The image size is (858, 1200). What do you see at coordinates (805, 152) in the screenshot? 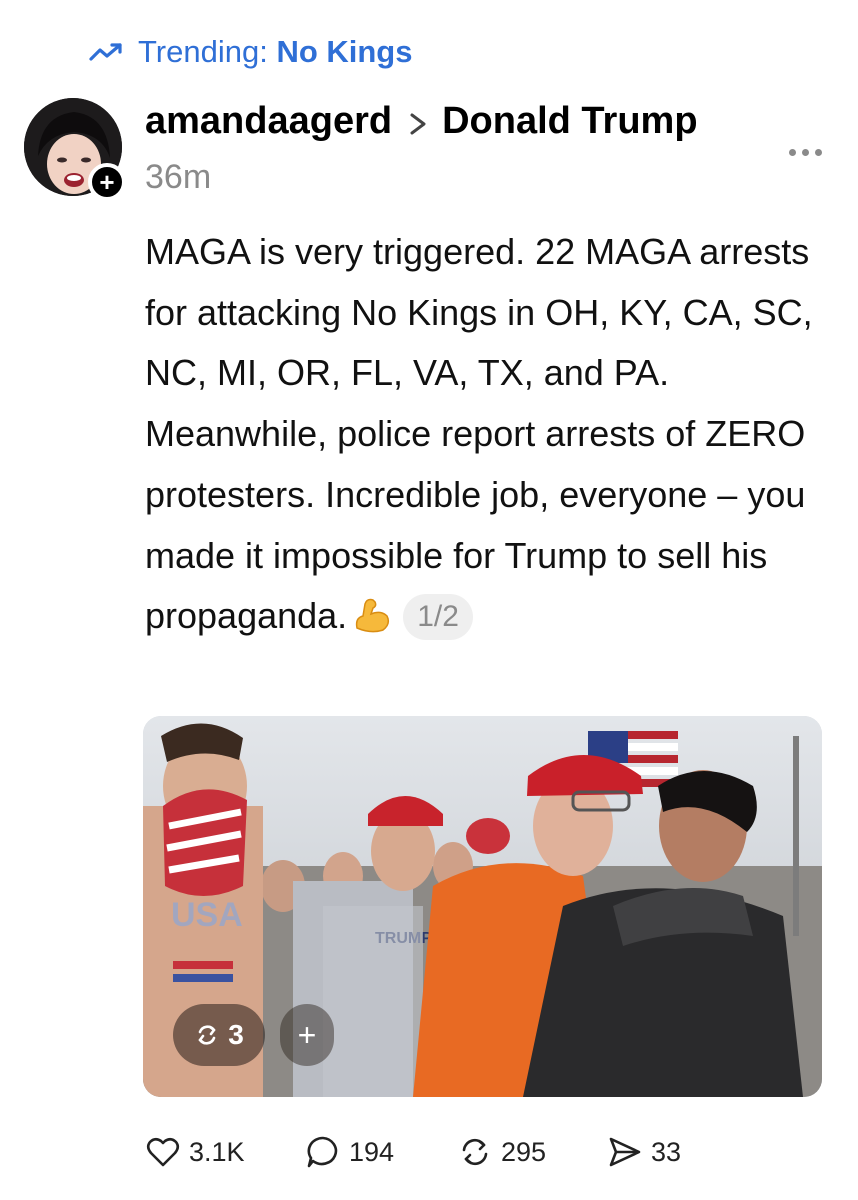
I see `more-options-icon` at bounding box center [805, 152].